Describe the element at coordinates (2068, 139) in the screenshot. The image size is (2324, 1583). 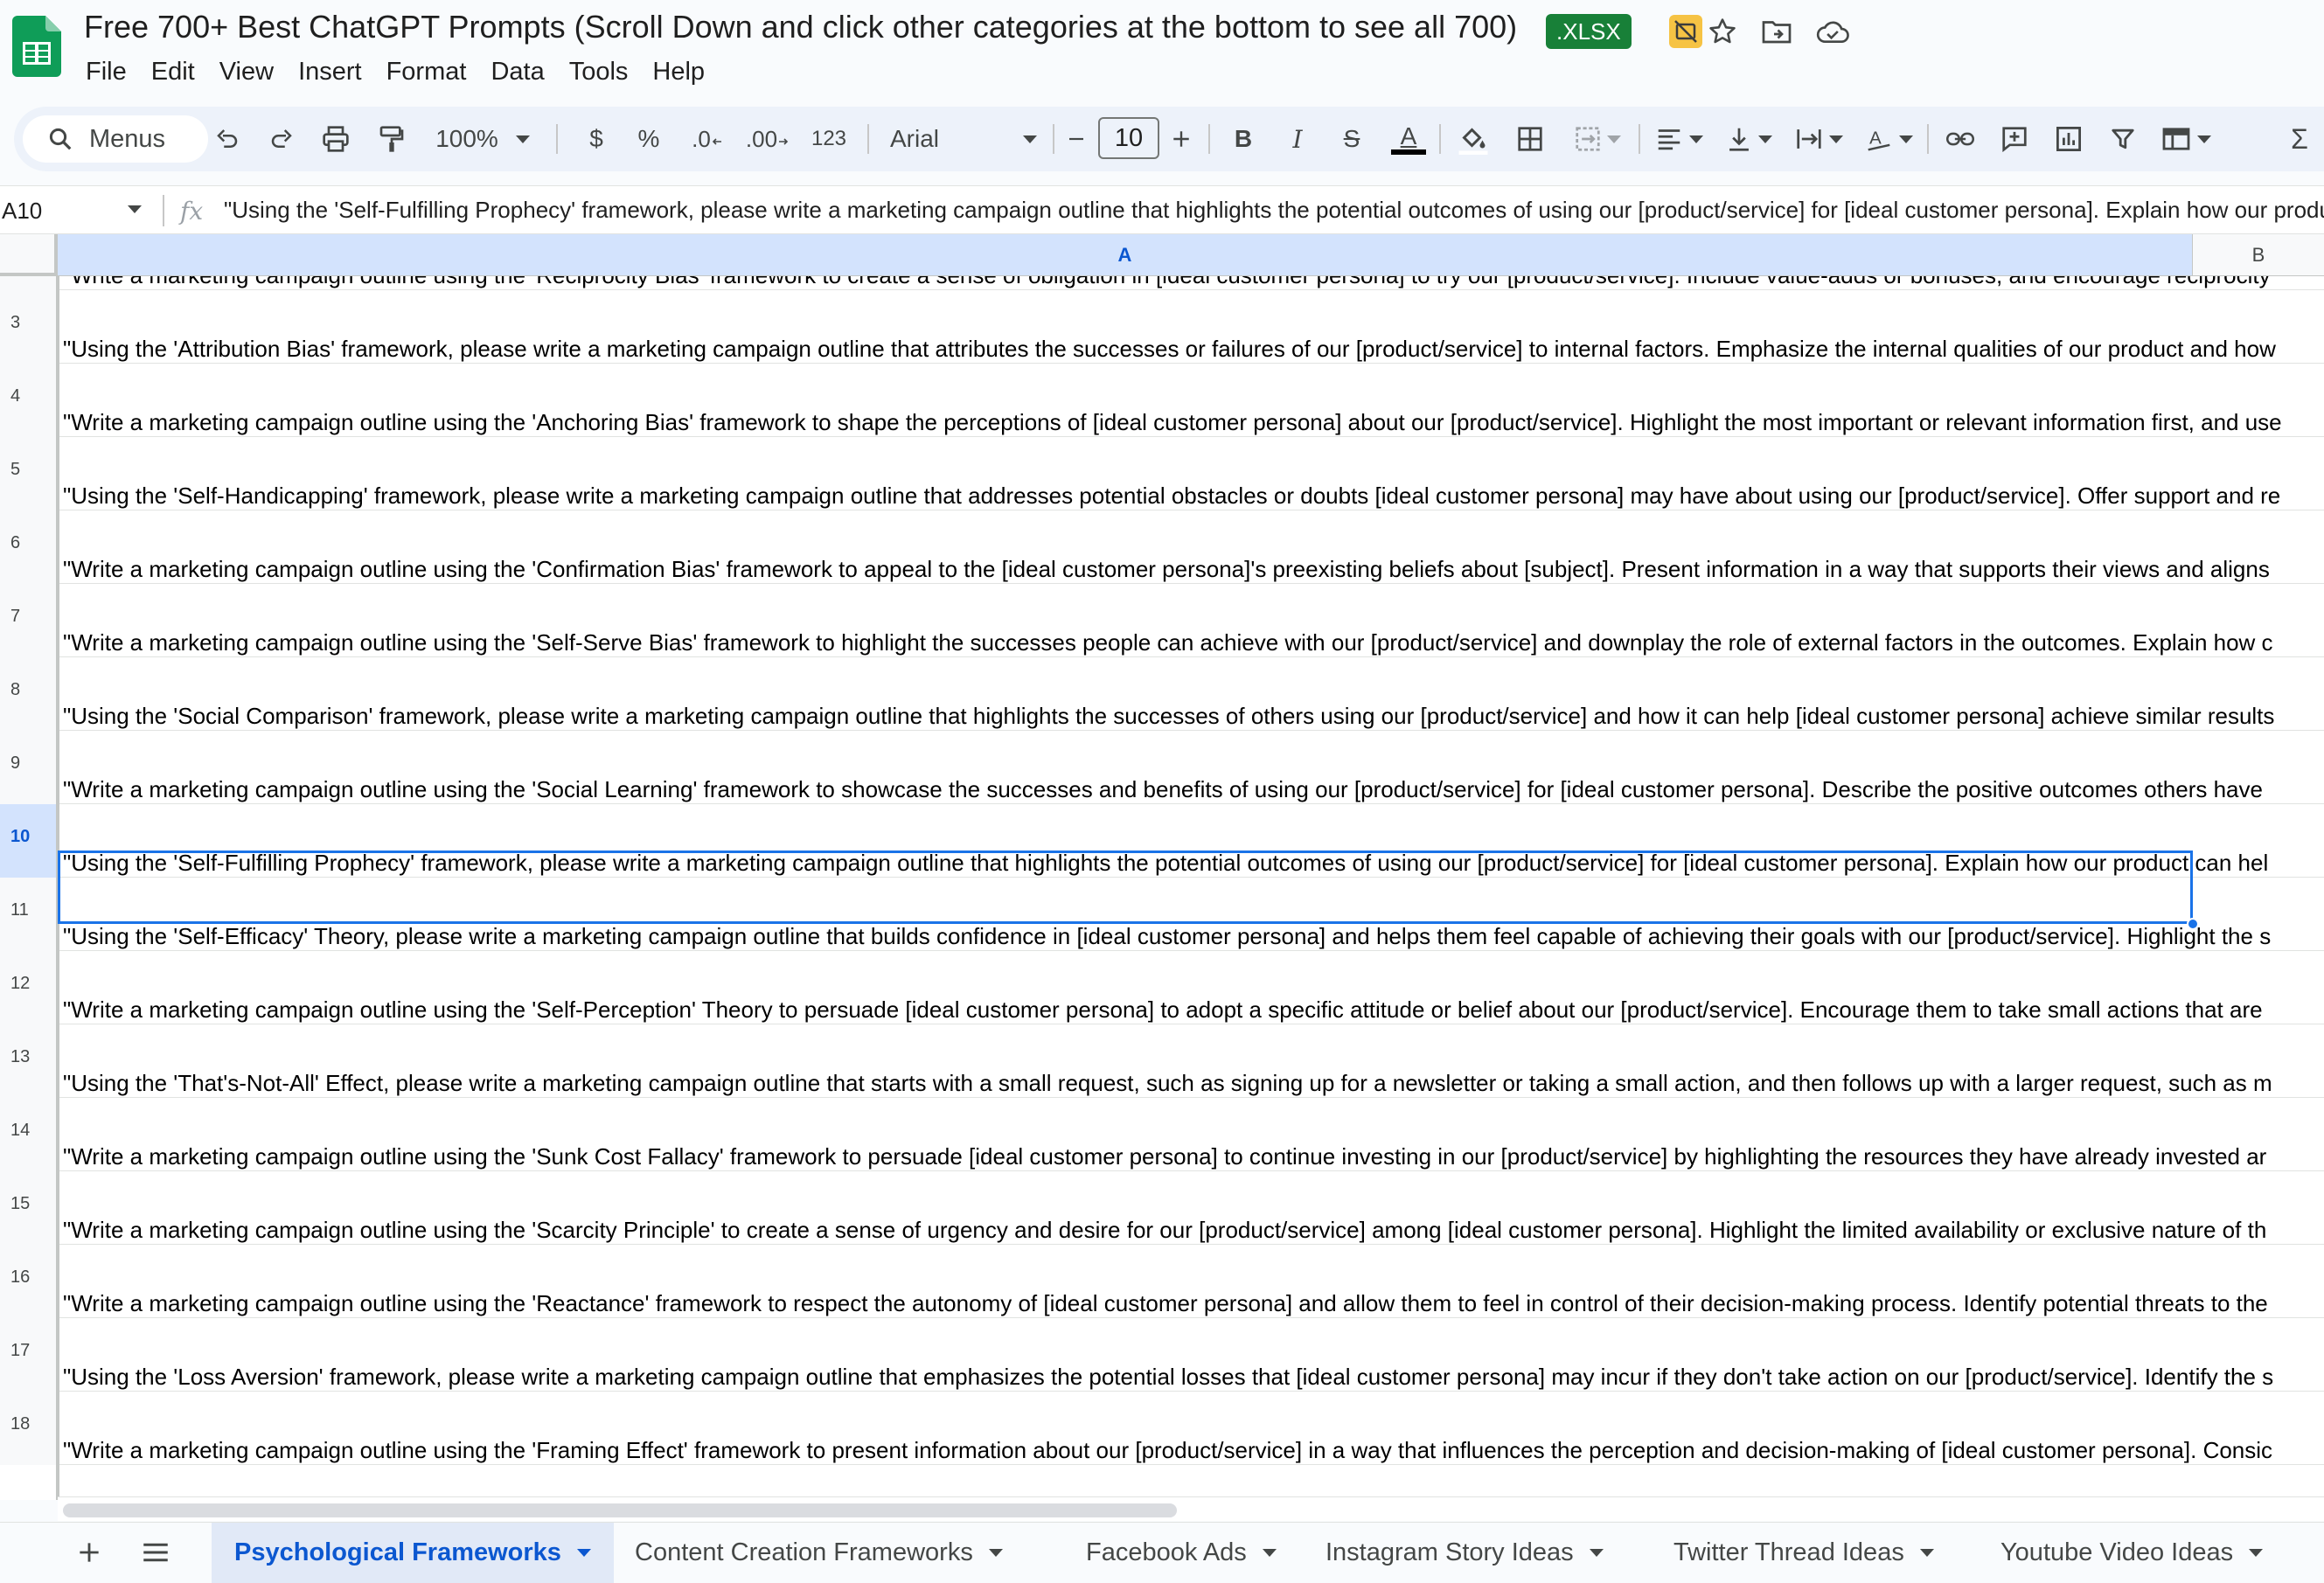
I see `insert-chart-button` at that location.